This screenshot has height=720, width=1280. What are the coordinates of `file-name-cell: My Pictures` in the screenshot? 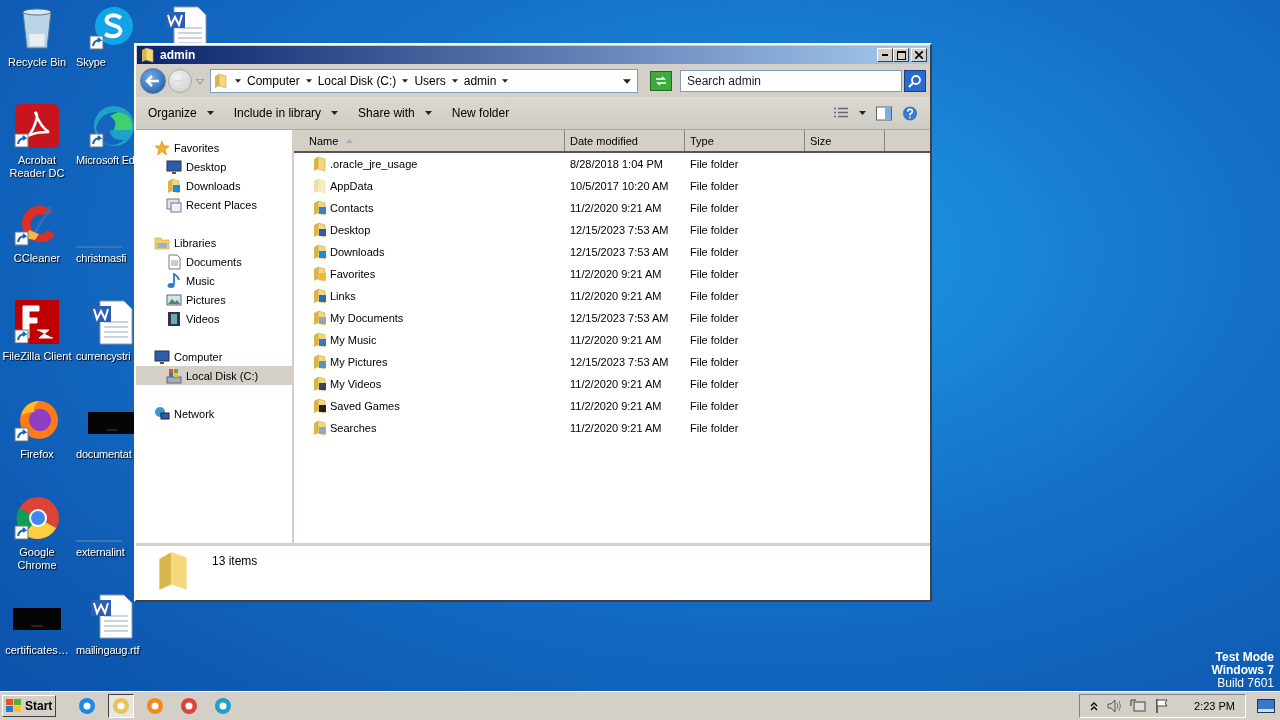 It's located at (429, 362).